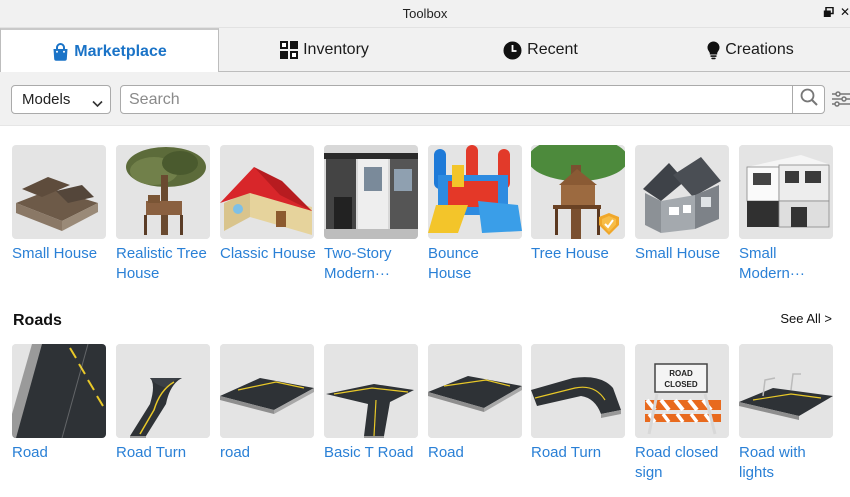  What do you see at coordinates (37, 320) in the screenshot?
I see `section-title: Roads` at bounding box center [37, 320].